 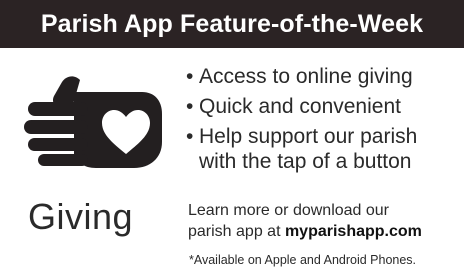 I want to click on bullet-item: • Access to online giving, so click(x=301, y=76).